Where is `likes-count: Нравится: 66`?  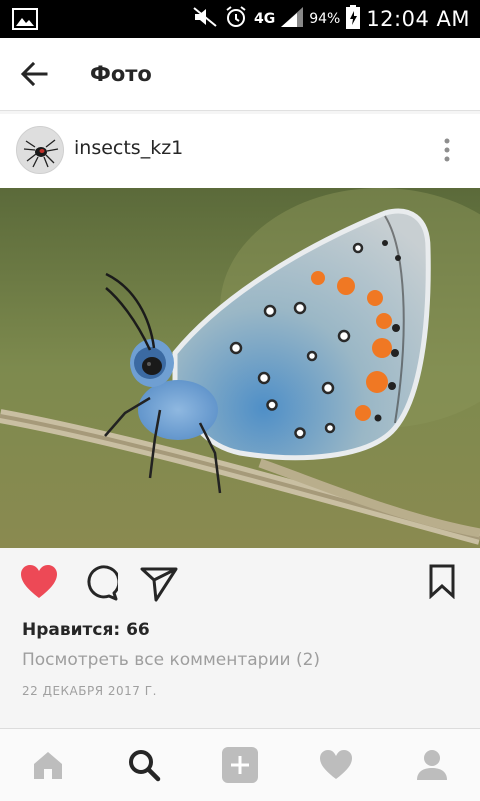
likes-count: Нравится: 66 is located at coordinates (86, 630).